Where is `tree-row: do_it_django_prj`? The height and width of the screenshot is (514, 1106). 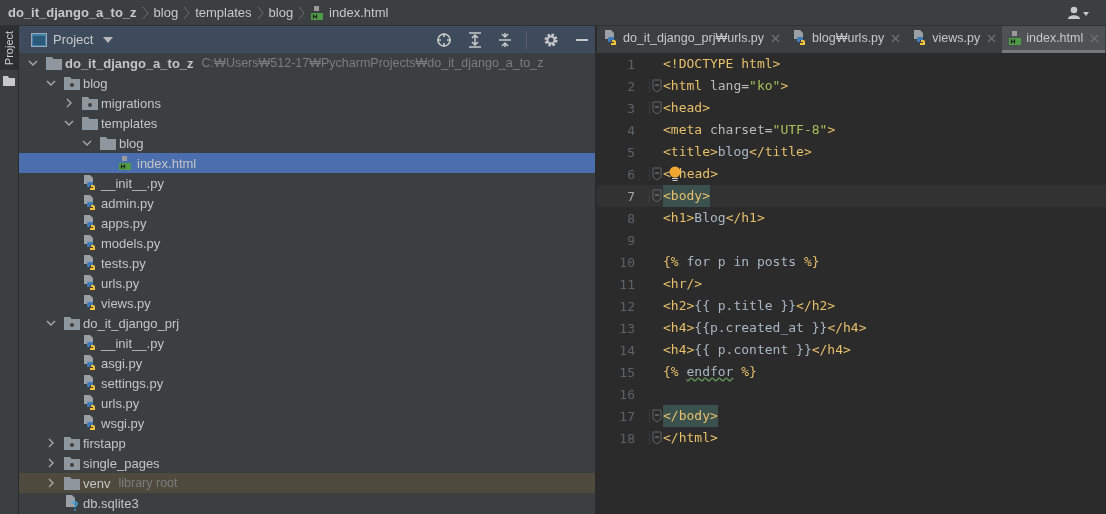
tree-row: do_it_django_prj is located at coordinates (307, 323).